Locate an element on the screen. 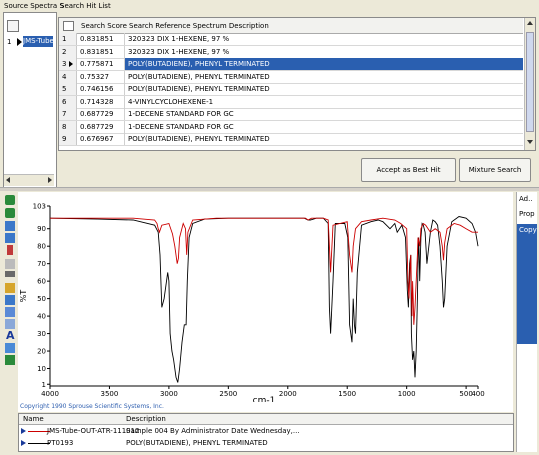  hit-row: 6 0.714328 4-VINYLCYCLOHEXENE-1 is located at coordinates (291, 102).